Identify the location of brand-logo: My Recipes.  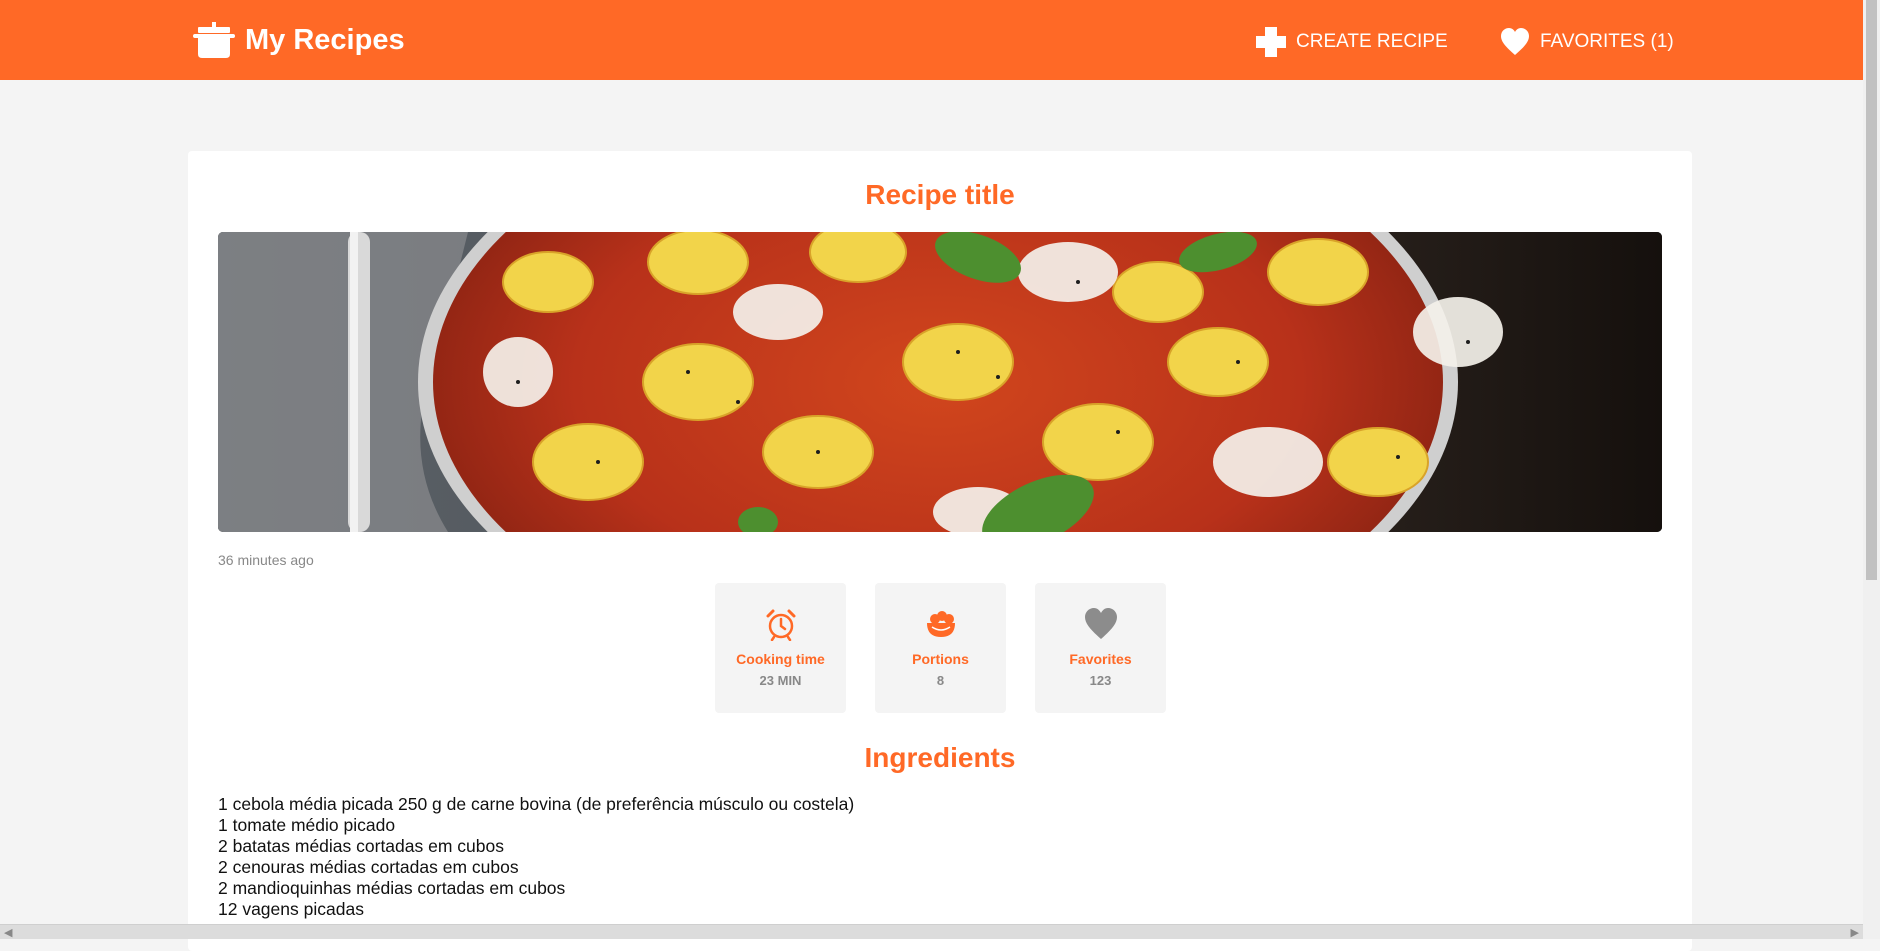
(299, 40).